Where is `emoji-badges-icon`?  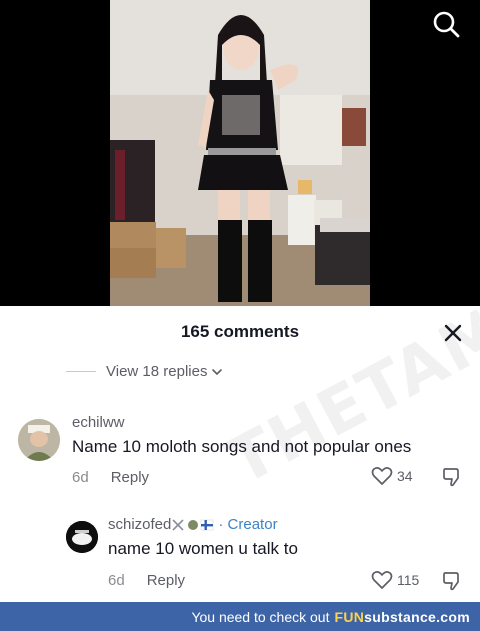
emoji-badges-icon is located at coordinates (193, 524).